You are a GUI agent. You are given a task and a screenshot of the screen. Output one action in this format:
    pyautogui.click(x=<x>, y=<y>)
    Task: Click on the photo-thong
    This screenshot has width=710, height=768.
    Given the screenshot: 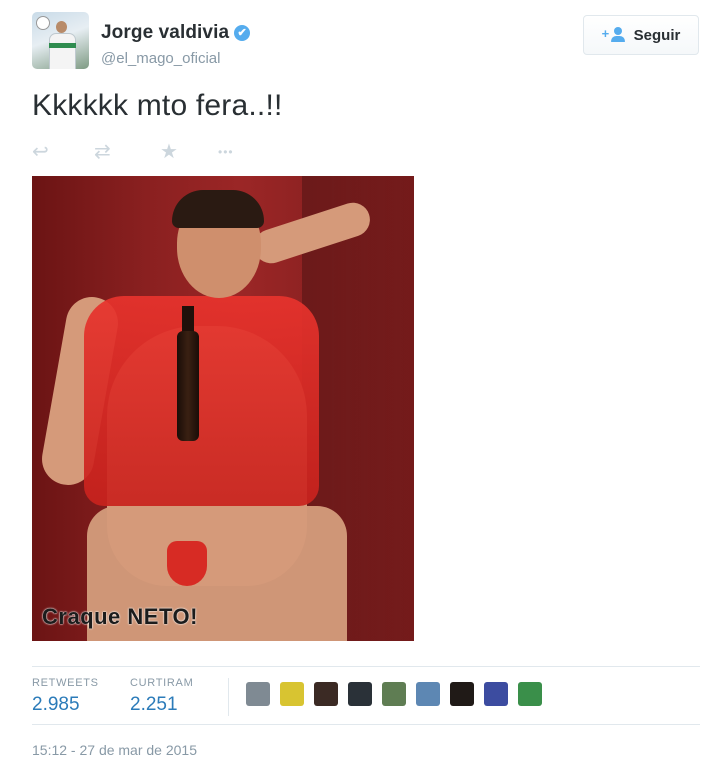 What is the action you would take?
    pyautogui.click(x=187, y=563)
    